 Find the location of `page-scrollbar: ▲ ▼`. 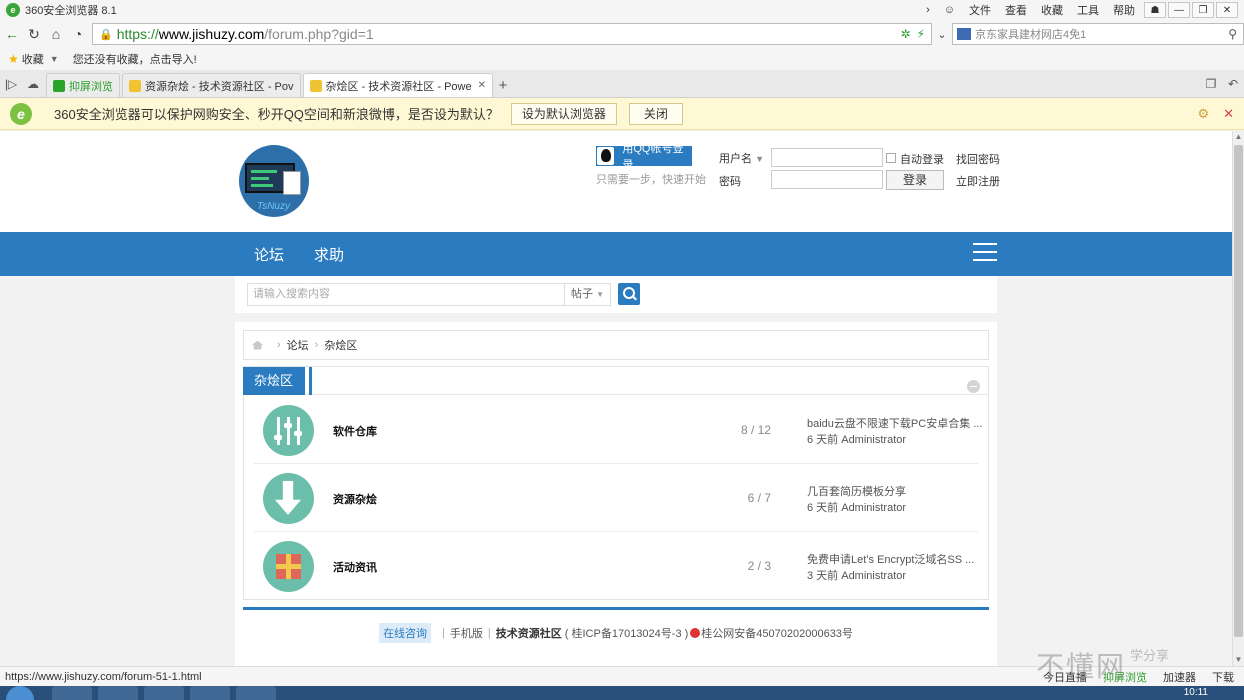

page-scrollbar: ▲ ▼ is located at coordinates (1238, 398).